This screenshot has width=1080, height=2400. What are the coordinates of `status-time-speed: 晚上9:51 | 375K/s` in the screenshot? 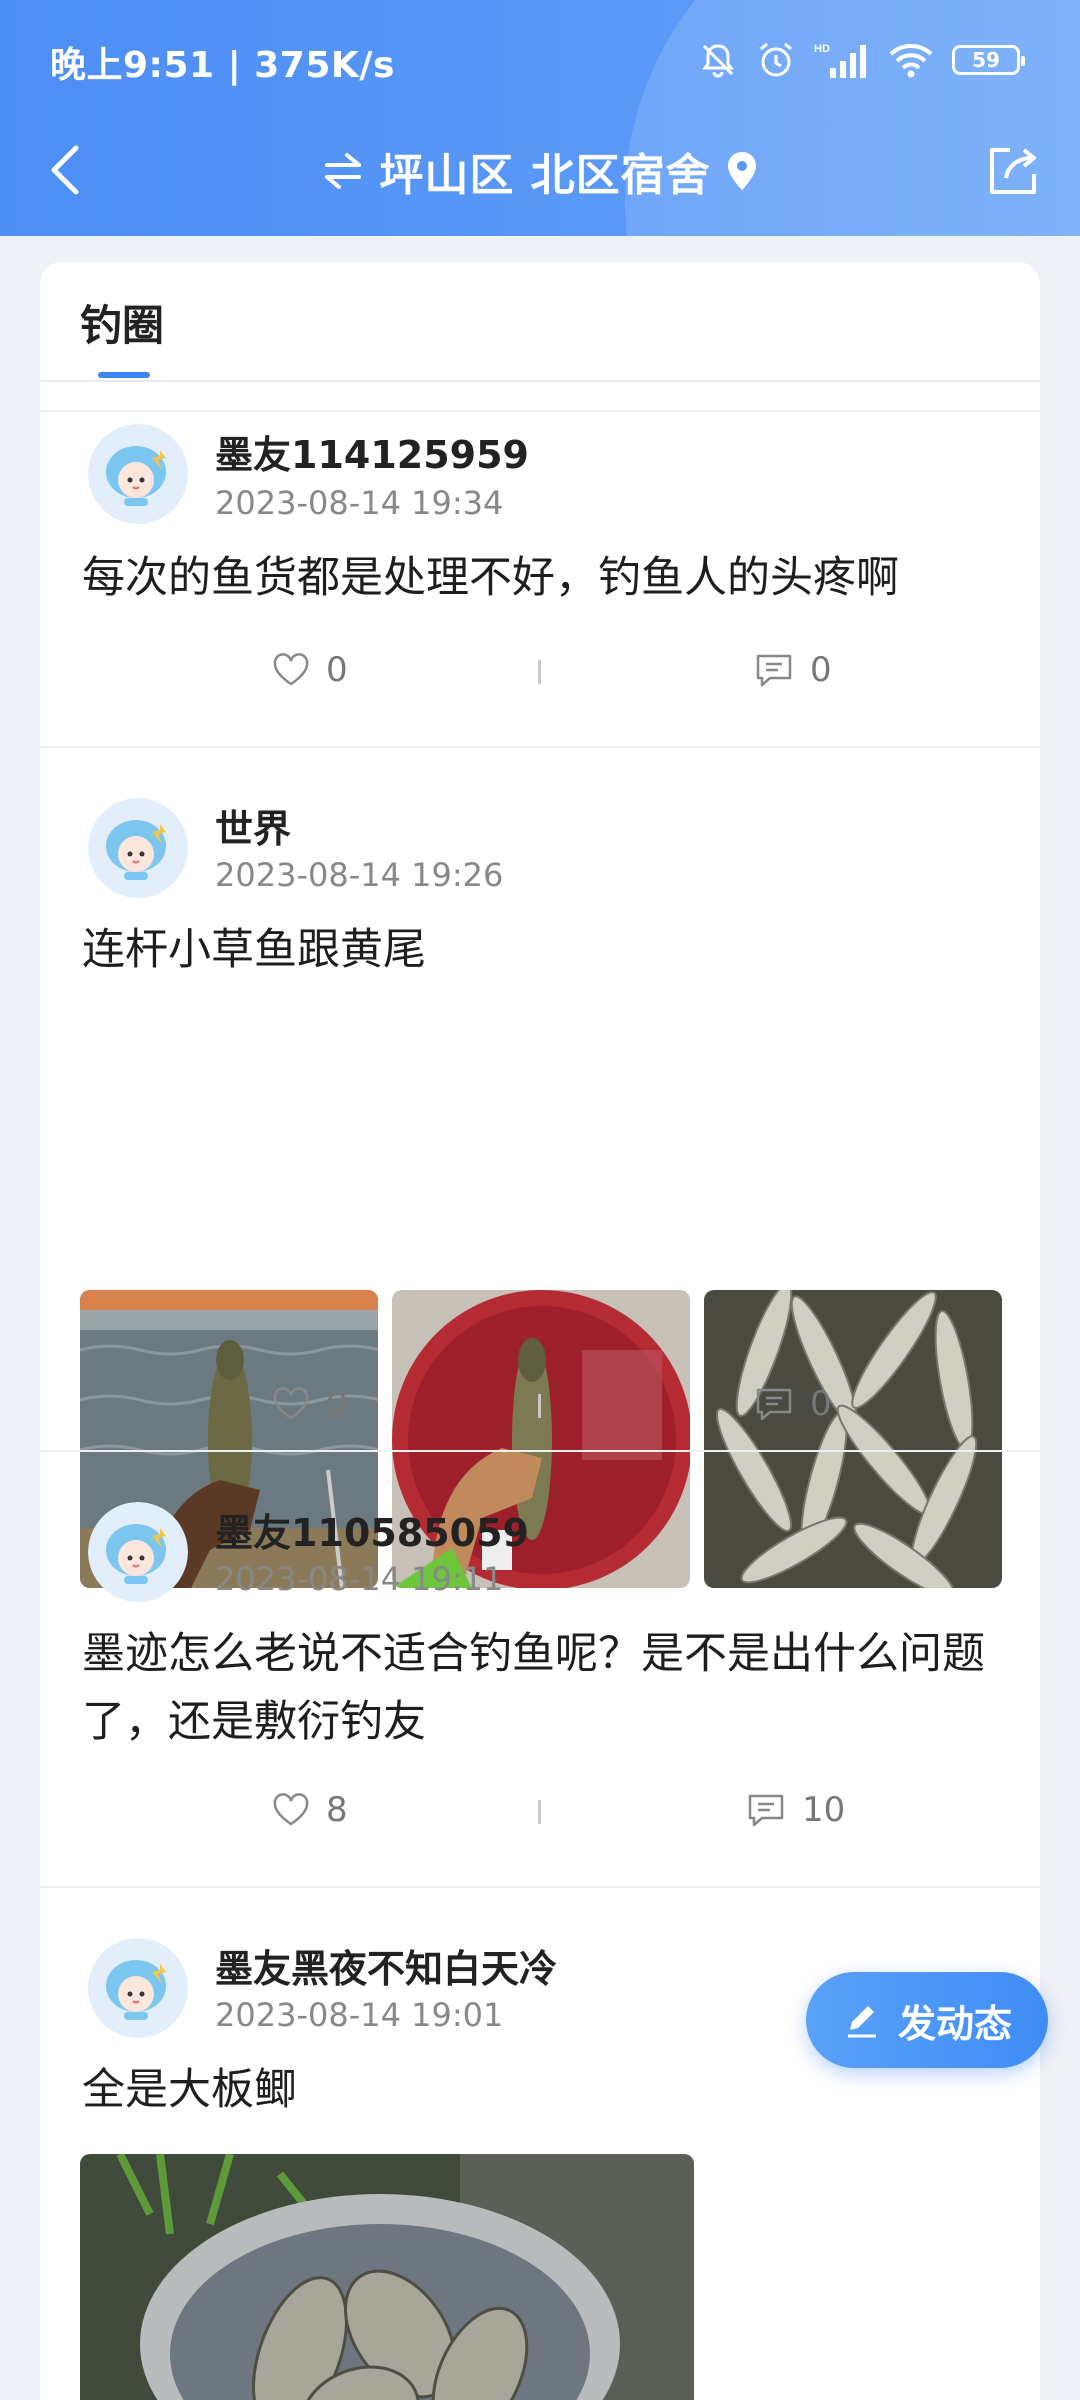 It's located at (222, 65).